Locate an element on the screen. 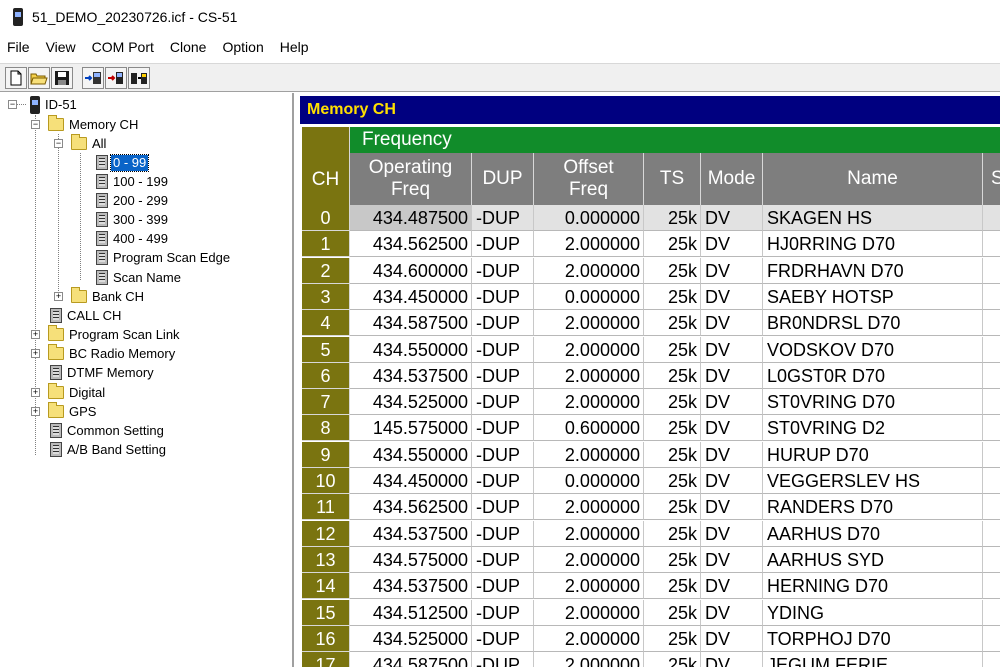 This screenshot has height=667, width=1000. cell-name: AARHUS SYD is located at coordinates (873, 559).